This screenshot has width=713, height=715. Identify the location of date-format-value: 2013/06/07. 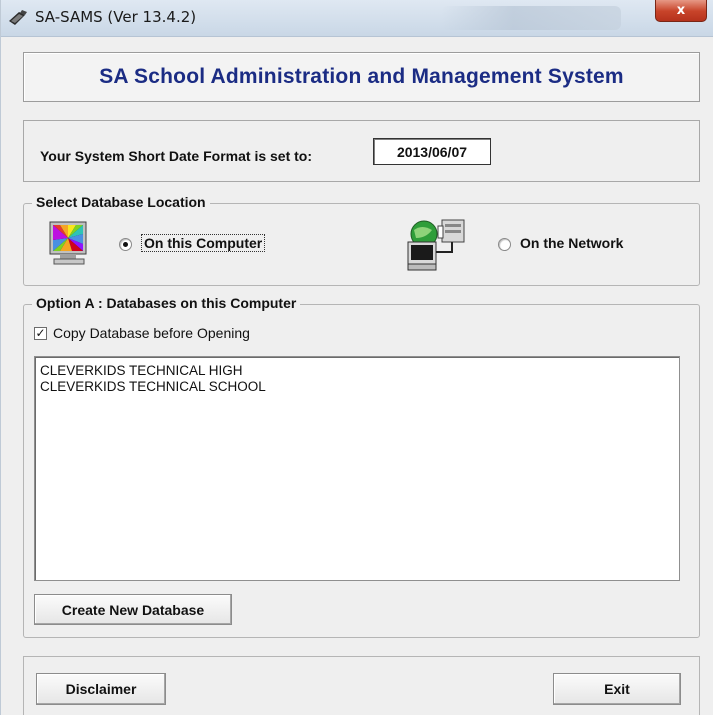
(432, 151).